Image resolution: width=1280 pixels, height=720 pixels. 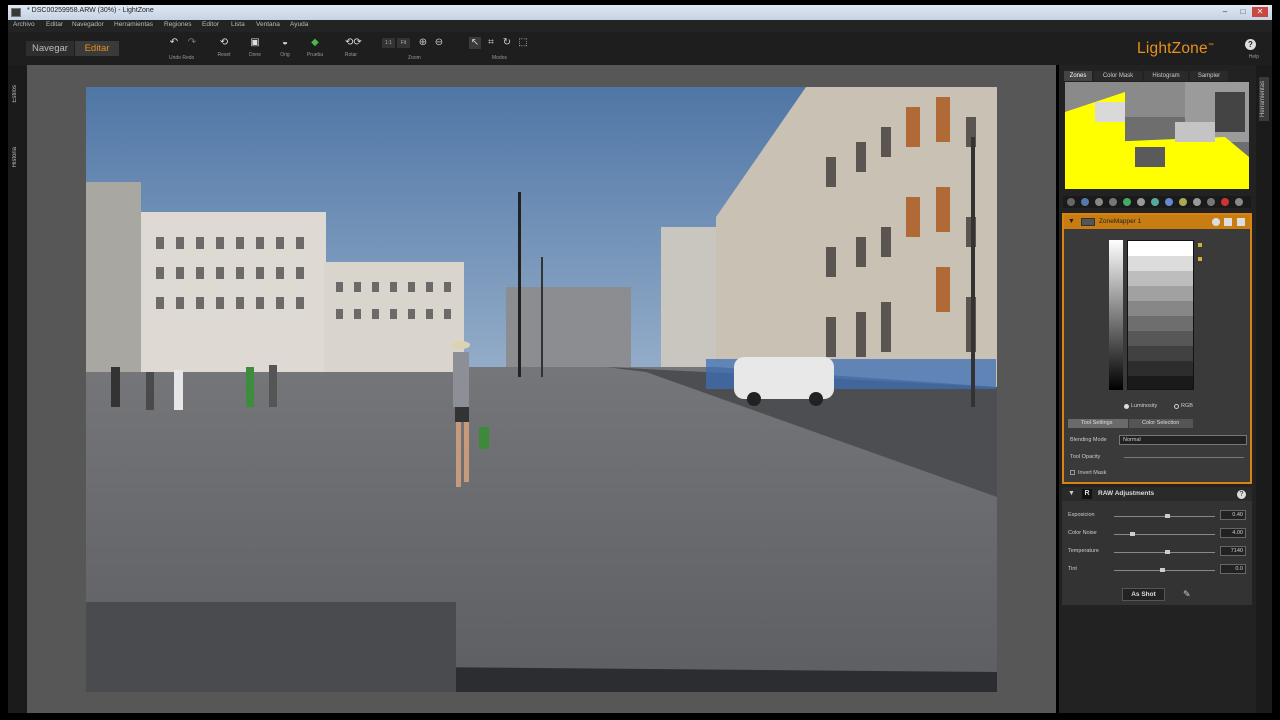 I want to click on maximize-button: □, so click(x=1243, y=12).